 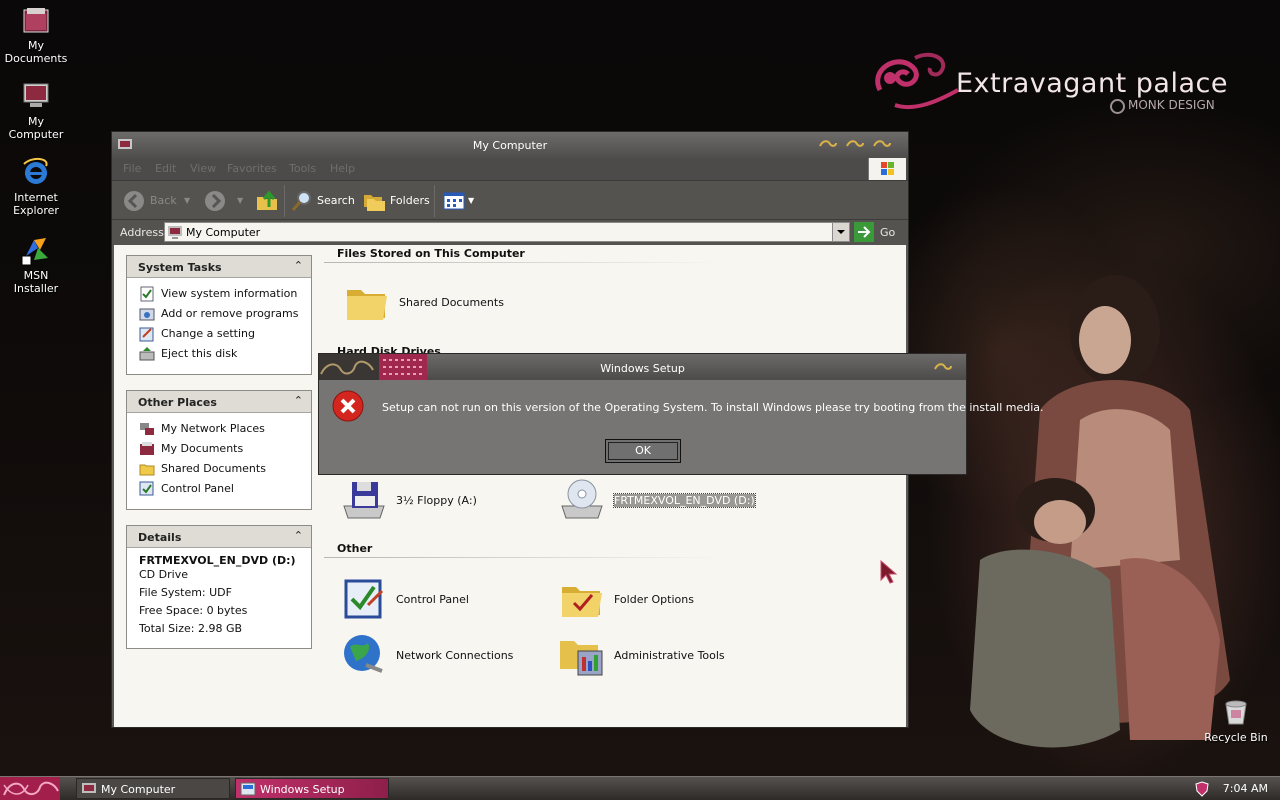 I want to click on window-titlebar: My Computer, so click(x=510, y=145).